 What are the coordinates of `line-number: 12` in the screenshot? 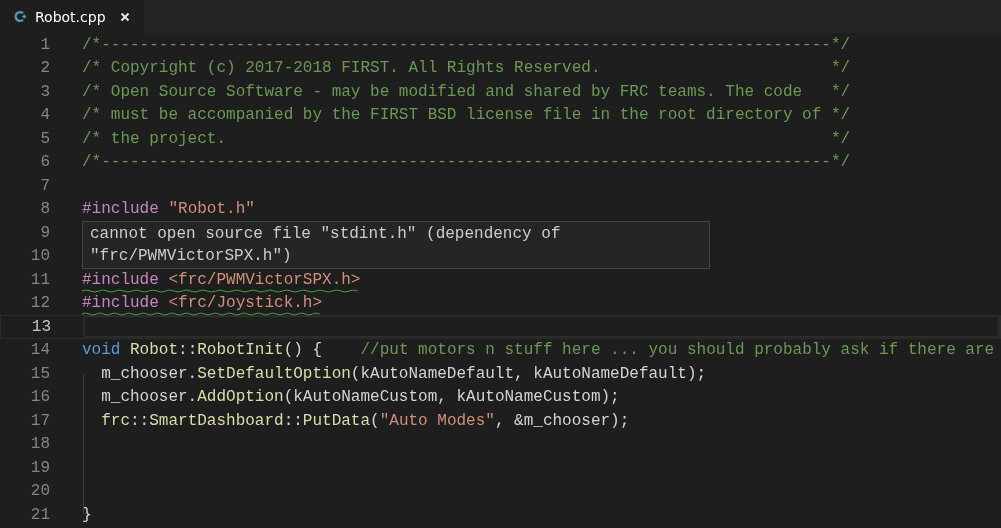 It's located at (39, 303).